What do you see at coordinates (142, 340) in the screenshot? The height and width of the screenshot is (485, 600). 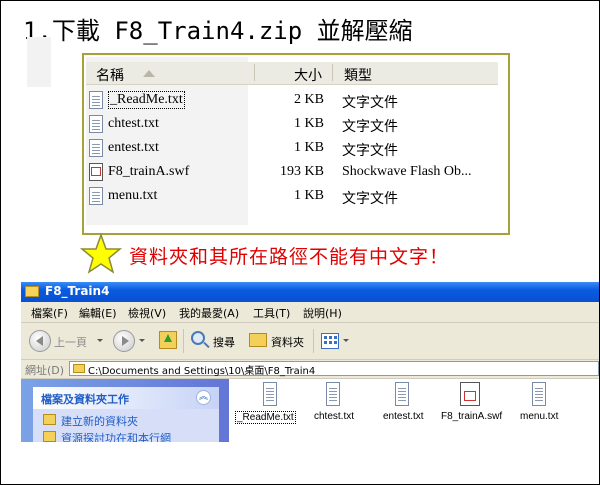 I see `forward-dropdown-icon` at bounding box center [142, 340].